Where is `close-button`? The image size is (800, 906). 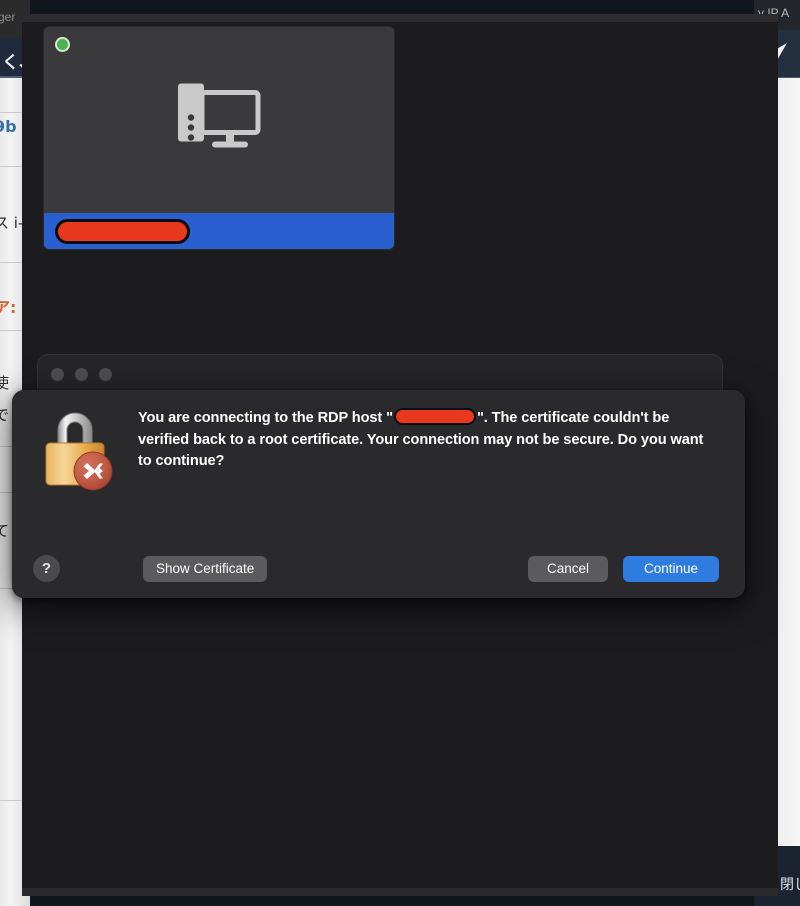 close-button is located at coordinates (57, 374).